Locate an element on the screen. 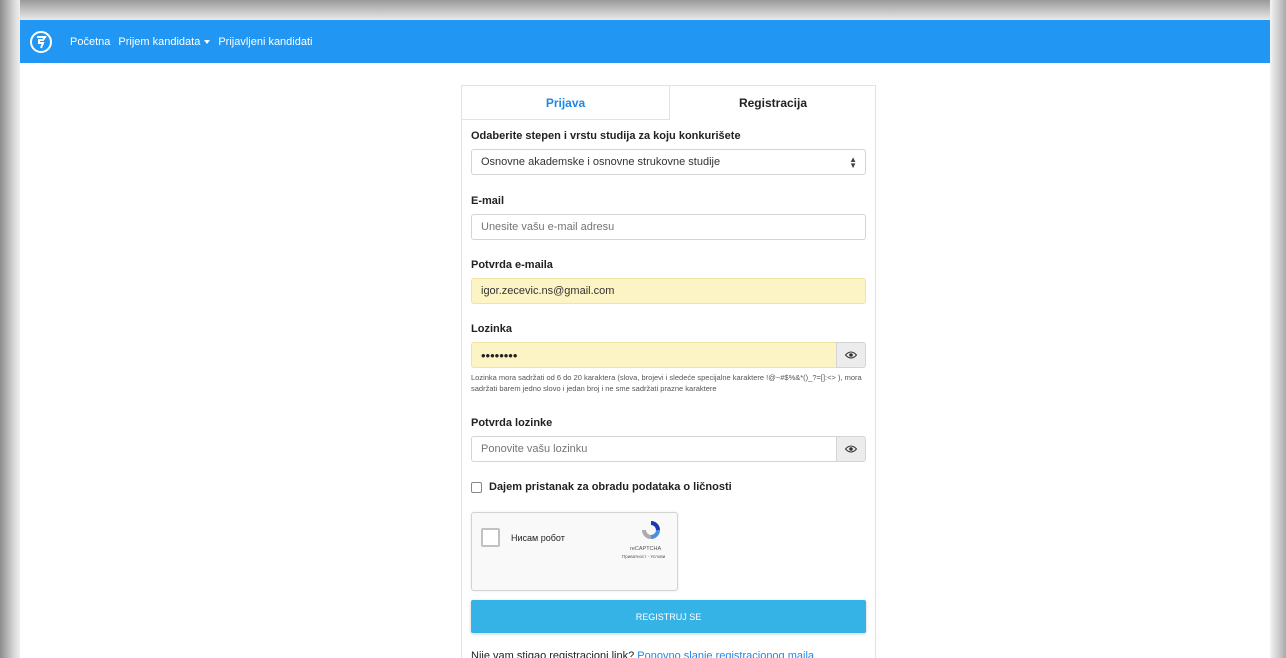 The image size is (1286, 658). show-password-confirm-button is located at coordinates (851, 449).